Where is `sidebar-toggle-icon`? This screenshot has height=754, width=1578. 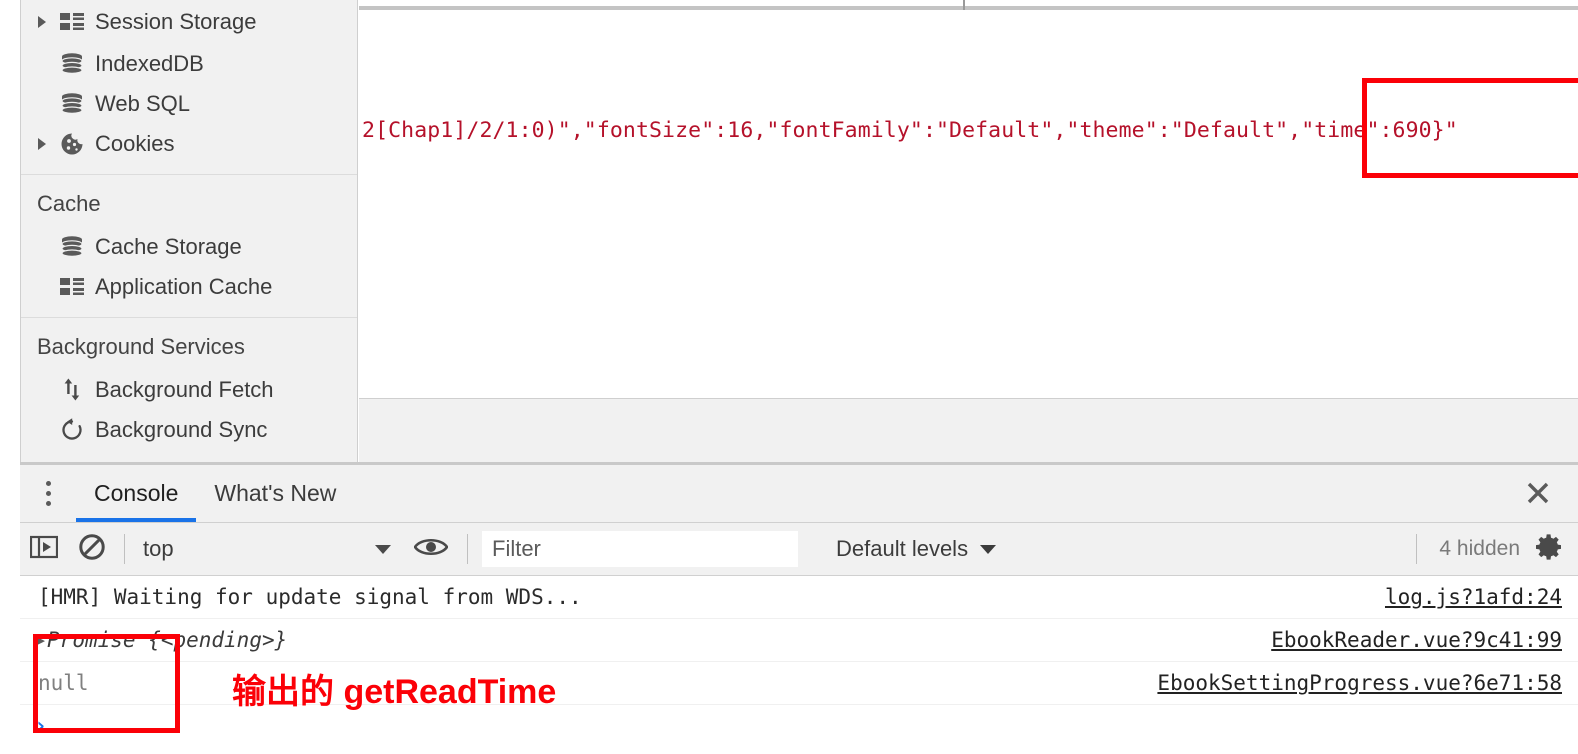
sidebar-toggle-icon is located at coordinates (44, 549).